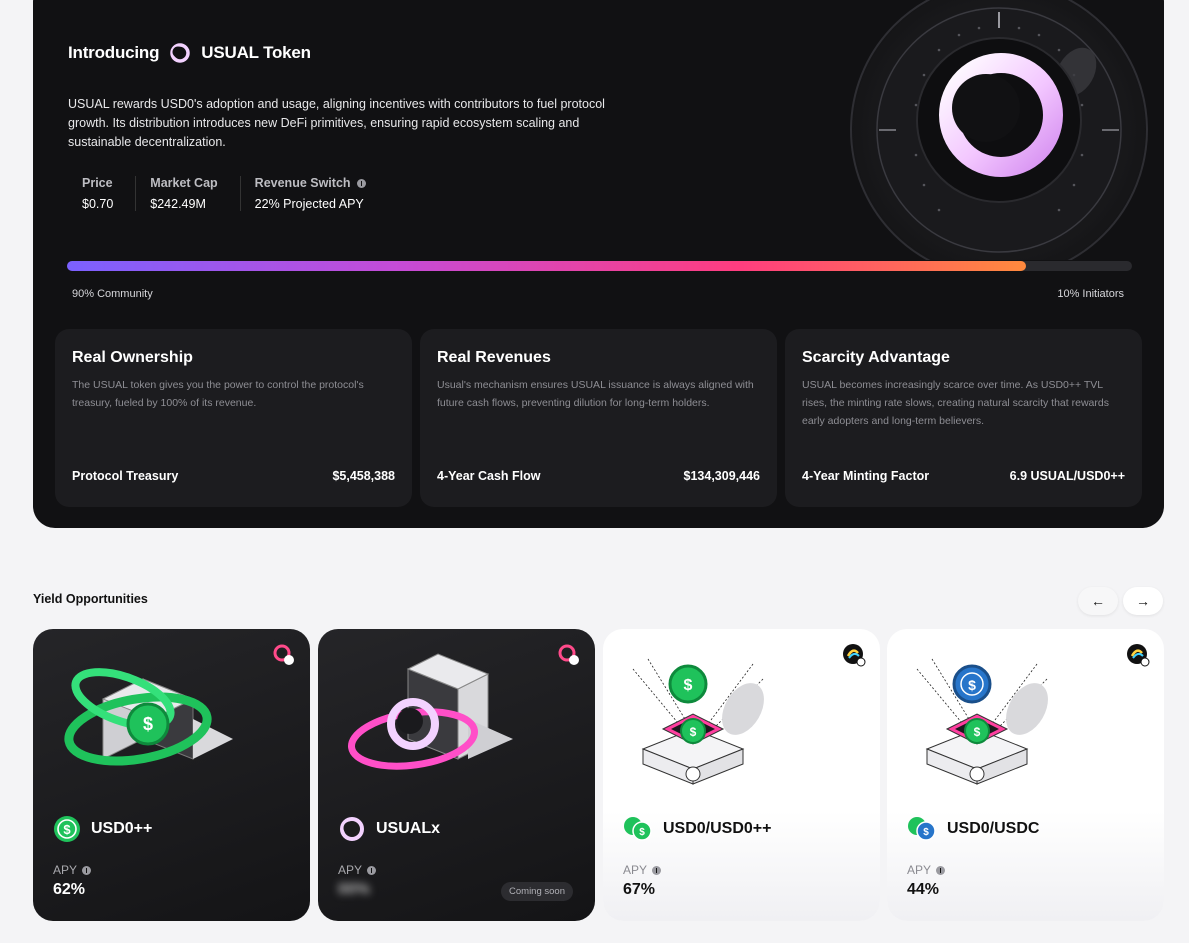 The width and height of the screenshot is (1189, 943). I want to click on hero-title: Introducing USUAL Token, so click(189, 53).